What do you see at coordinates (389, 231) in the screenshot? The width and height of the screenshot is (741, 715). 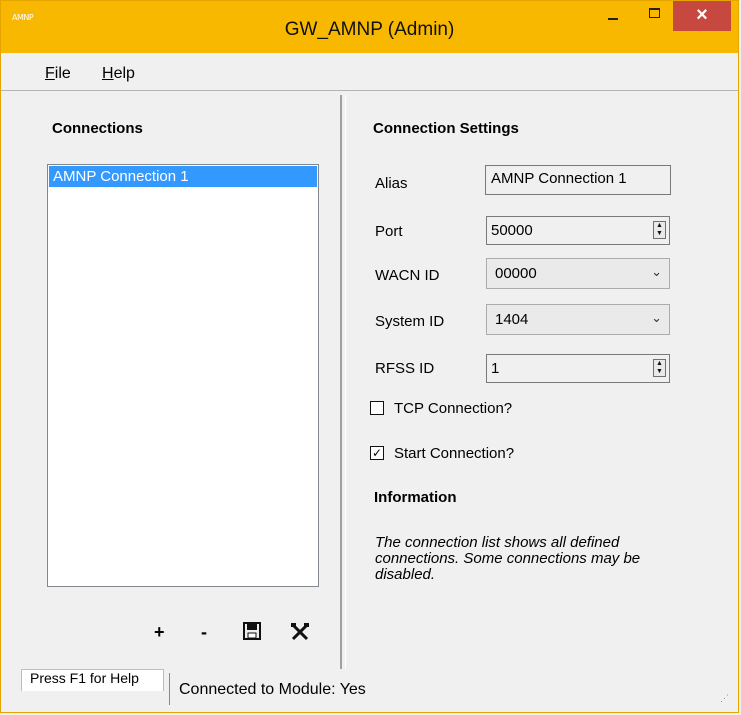 I see `port-label: Port` at bounding box center [389, 231].